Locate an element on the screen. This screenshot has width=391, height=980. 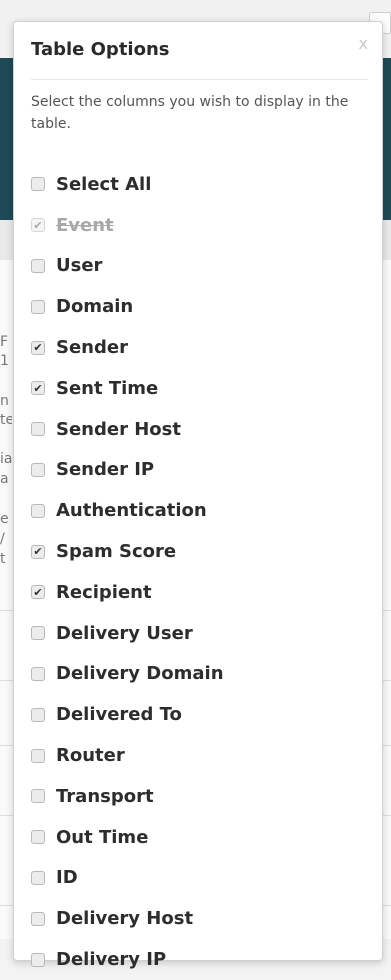
checkbox-sent-time: ✔ is located at coordinates (38, 388).